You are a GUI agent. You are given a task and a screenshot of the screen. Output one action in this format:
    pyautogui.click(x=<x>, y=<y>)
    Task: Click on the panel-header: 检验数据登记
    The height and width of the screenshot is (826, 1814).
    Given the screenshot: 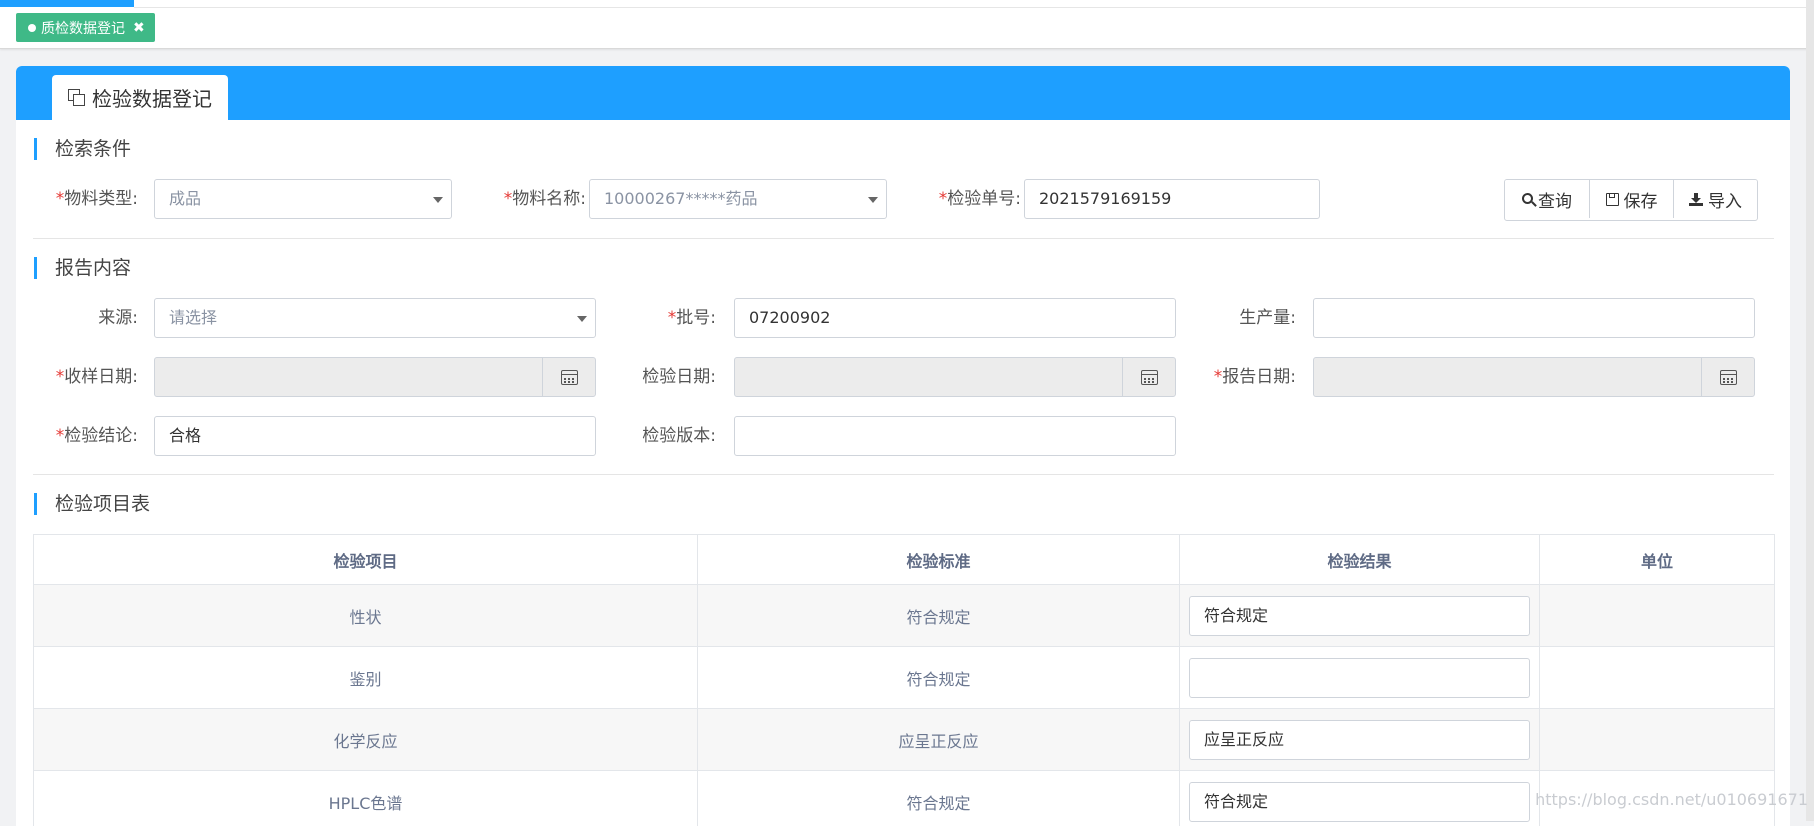 What is the action you would take?
    pyautogui.click(x=903, y=93)
    